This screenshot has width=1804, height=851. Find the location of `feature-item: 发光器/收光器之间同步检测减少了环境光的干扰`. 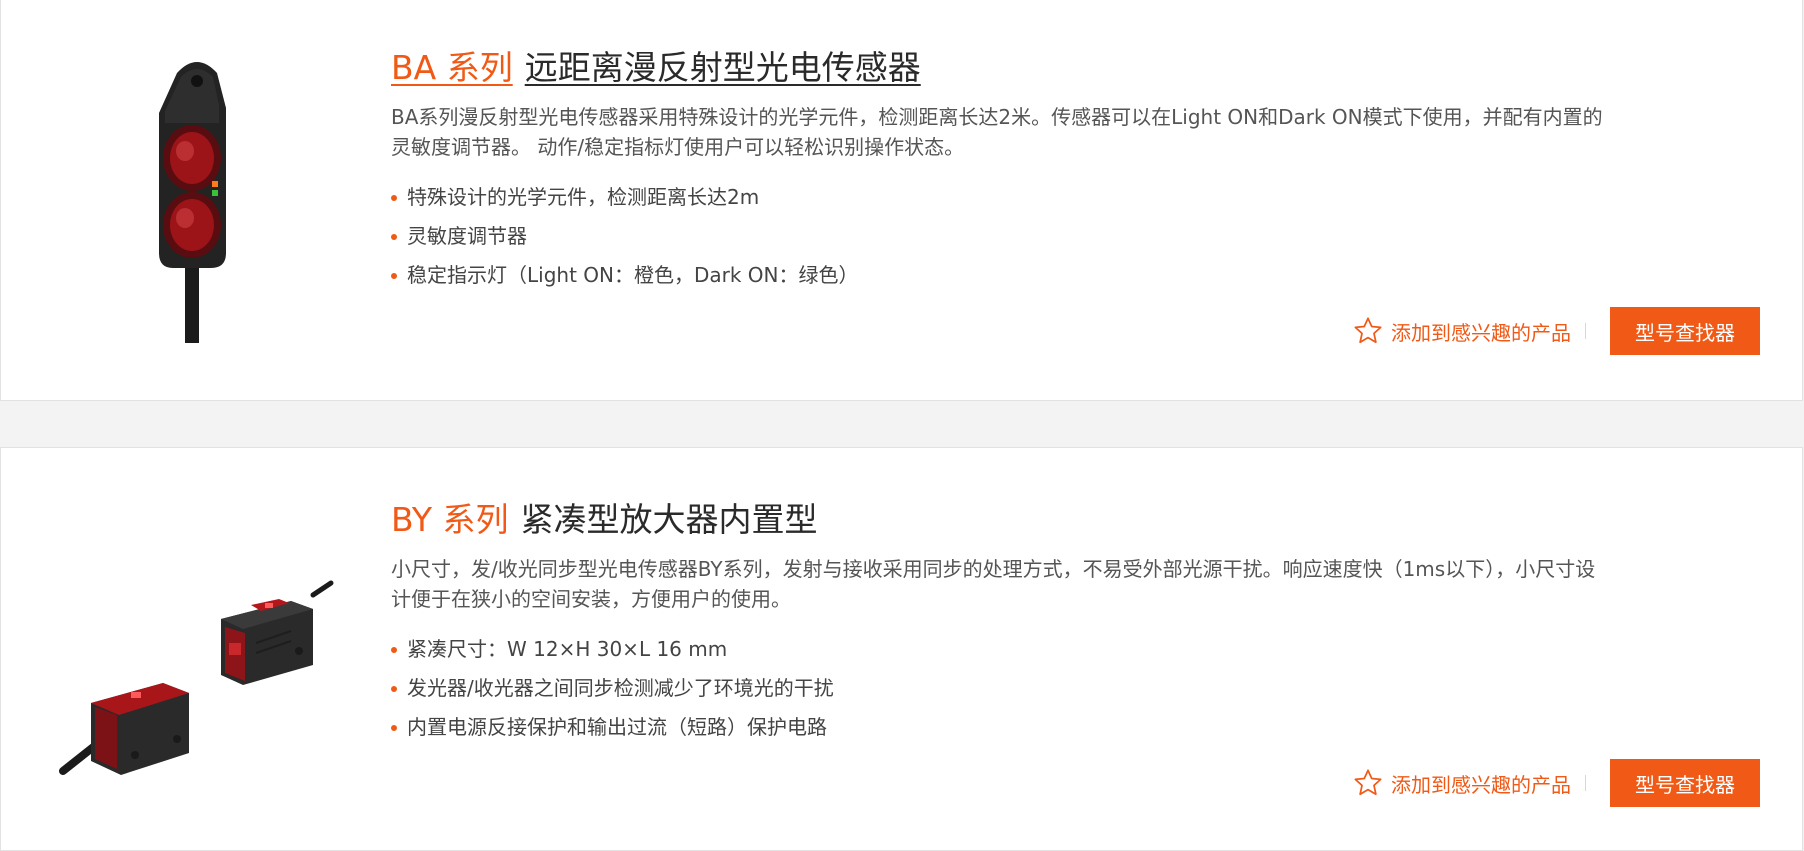

feature-item: 发光器/收光器之间同步检测减少了环境光的干扰 is located at coordinates (1001, 688).